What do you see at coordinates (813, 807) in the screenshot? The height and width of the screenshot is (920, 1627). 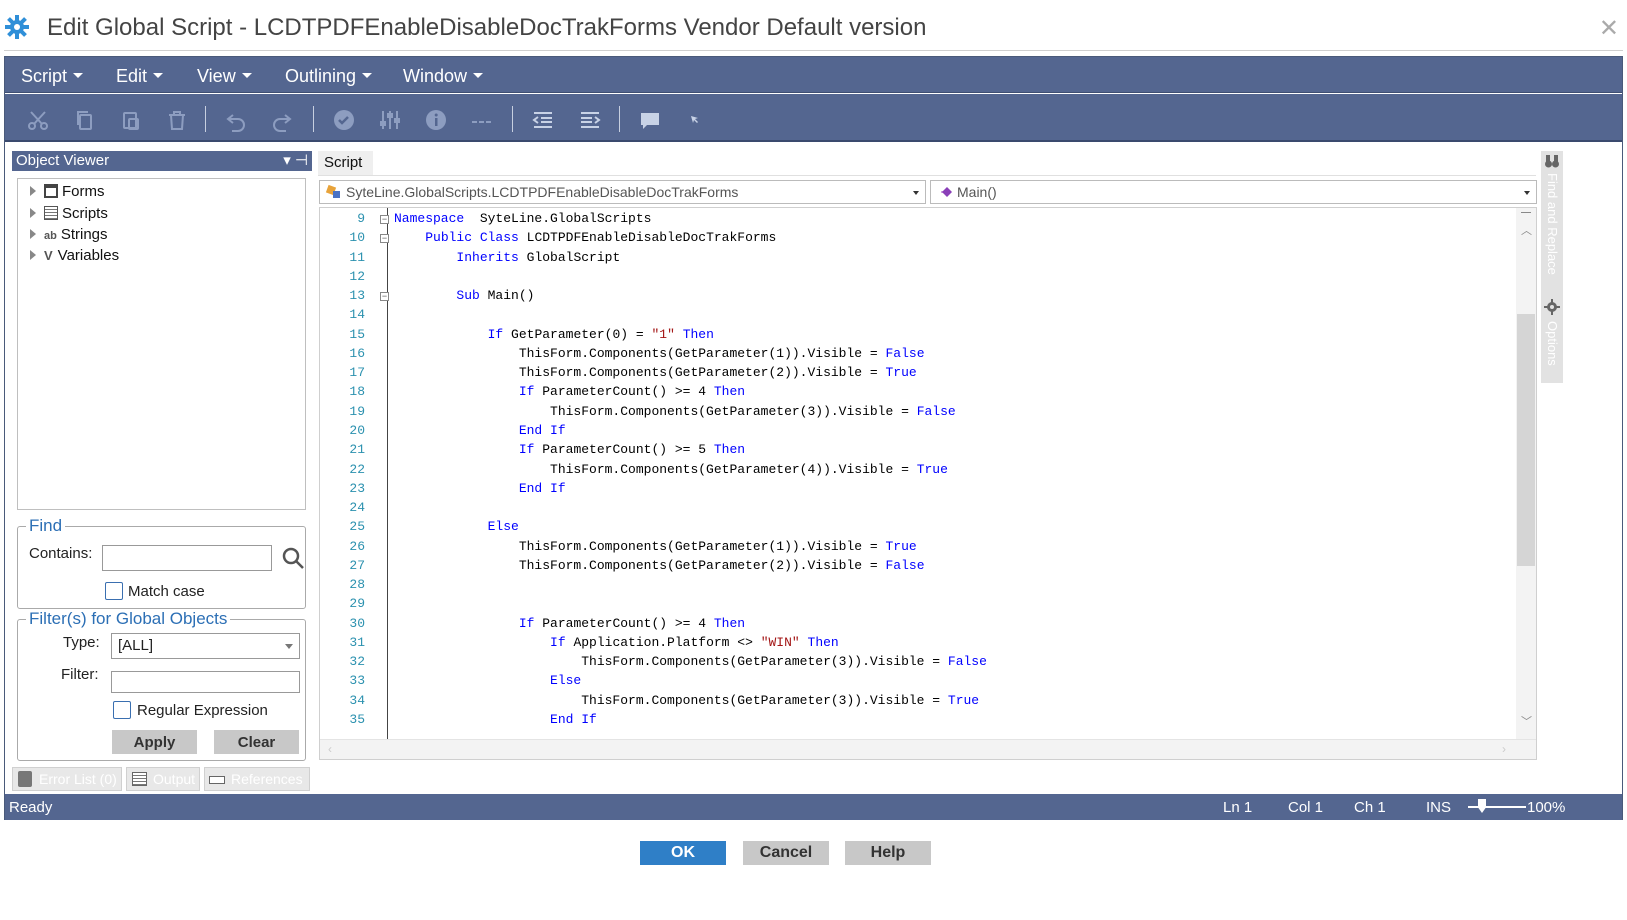 I see `status-bar: Ready Ln 1 Col 1 Ch 1 INS 100%` at bounding box center [813, 807].